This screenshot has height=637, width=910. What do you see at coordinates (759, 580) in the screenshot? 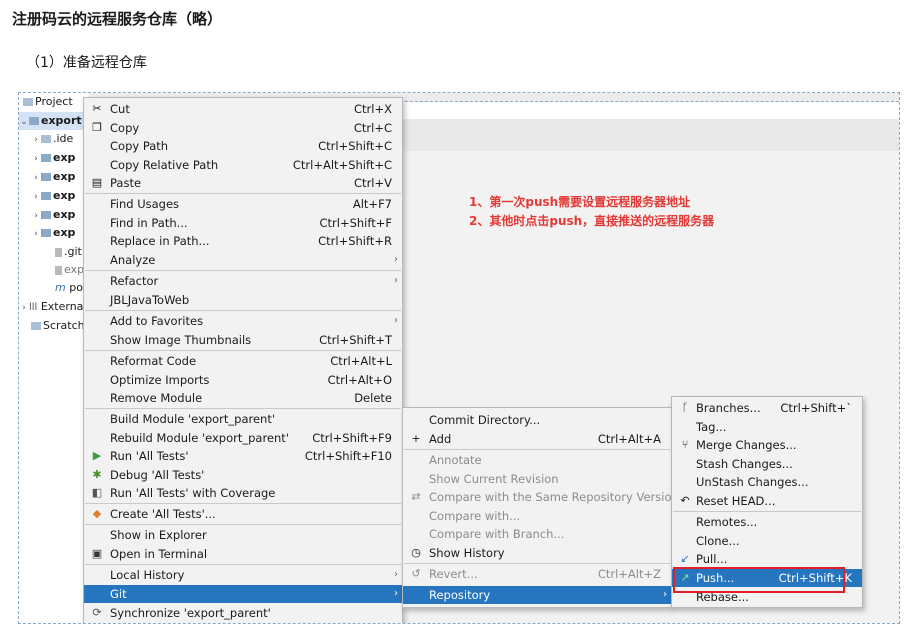
I see `push-highlight-box` at bounding box center [759, 580].